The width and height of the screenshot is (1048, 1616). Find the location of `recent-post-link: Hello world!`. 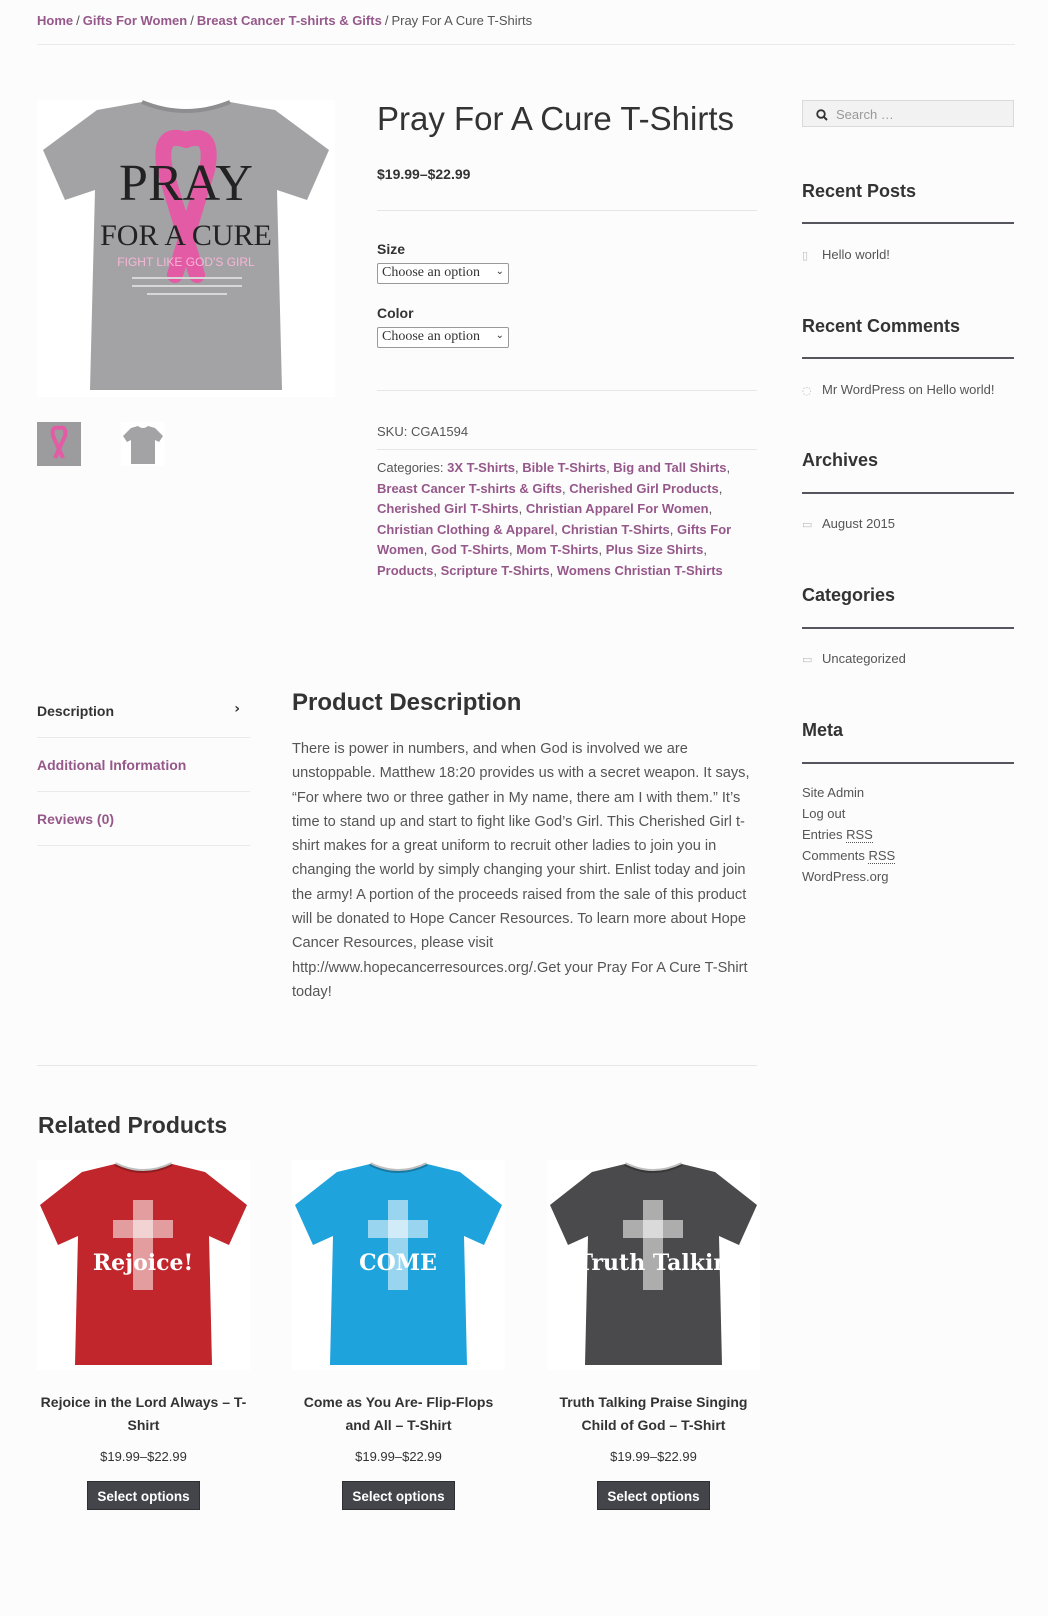

recent-post-link: Hello world! is located at coordinates (856, 254).